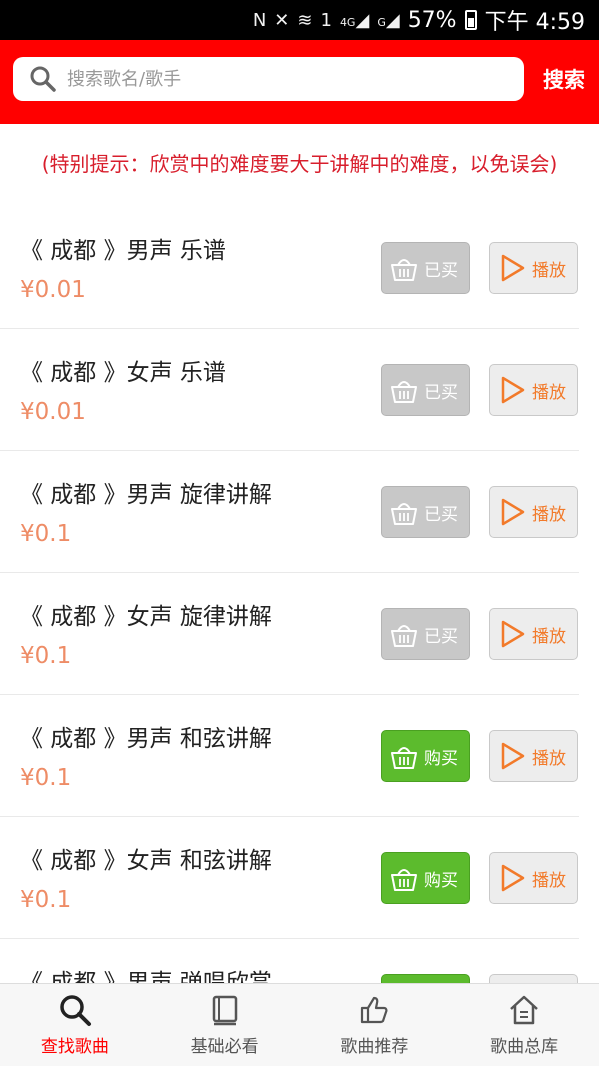  I want to click on clock: 下午 4:59, so click(534, 22).